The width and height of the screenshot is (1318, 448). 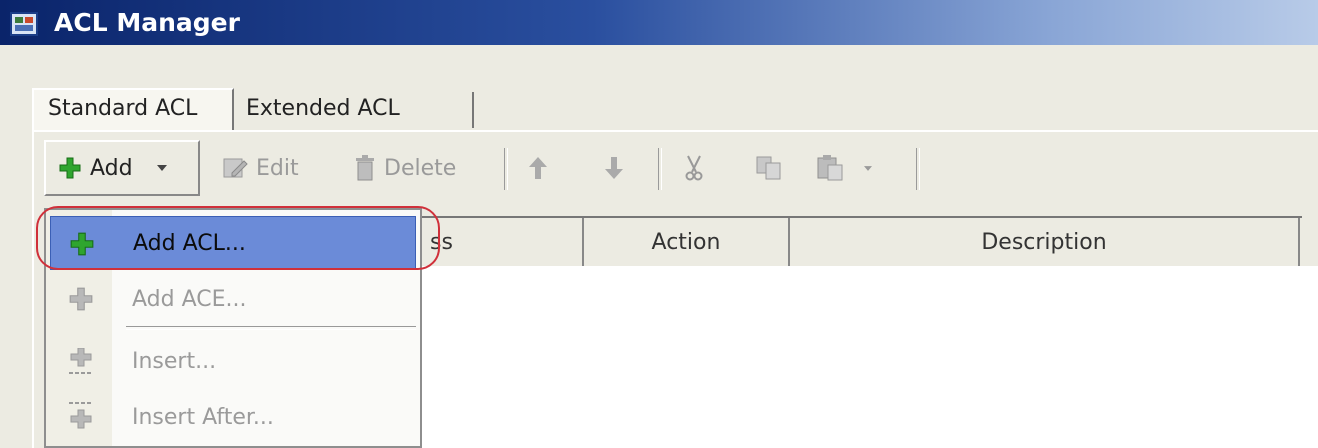 What do you see at coordinates (24, 24) in the screenshot?
I see `app-icon` at bounding box center [24, 24].